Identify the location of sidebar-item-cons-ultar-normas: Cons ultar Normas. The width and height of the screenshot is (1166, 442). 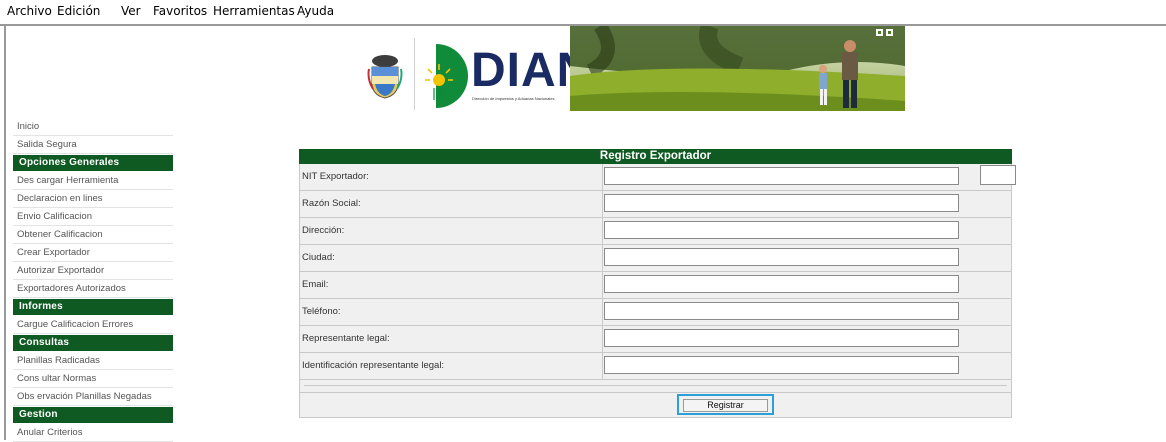
(93, 379).